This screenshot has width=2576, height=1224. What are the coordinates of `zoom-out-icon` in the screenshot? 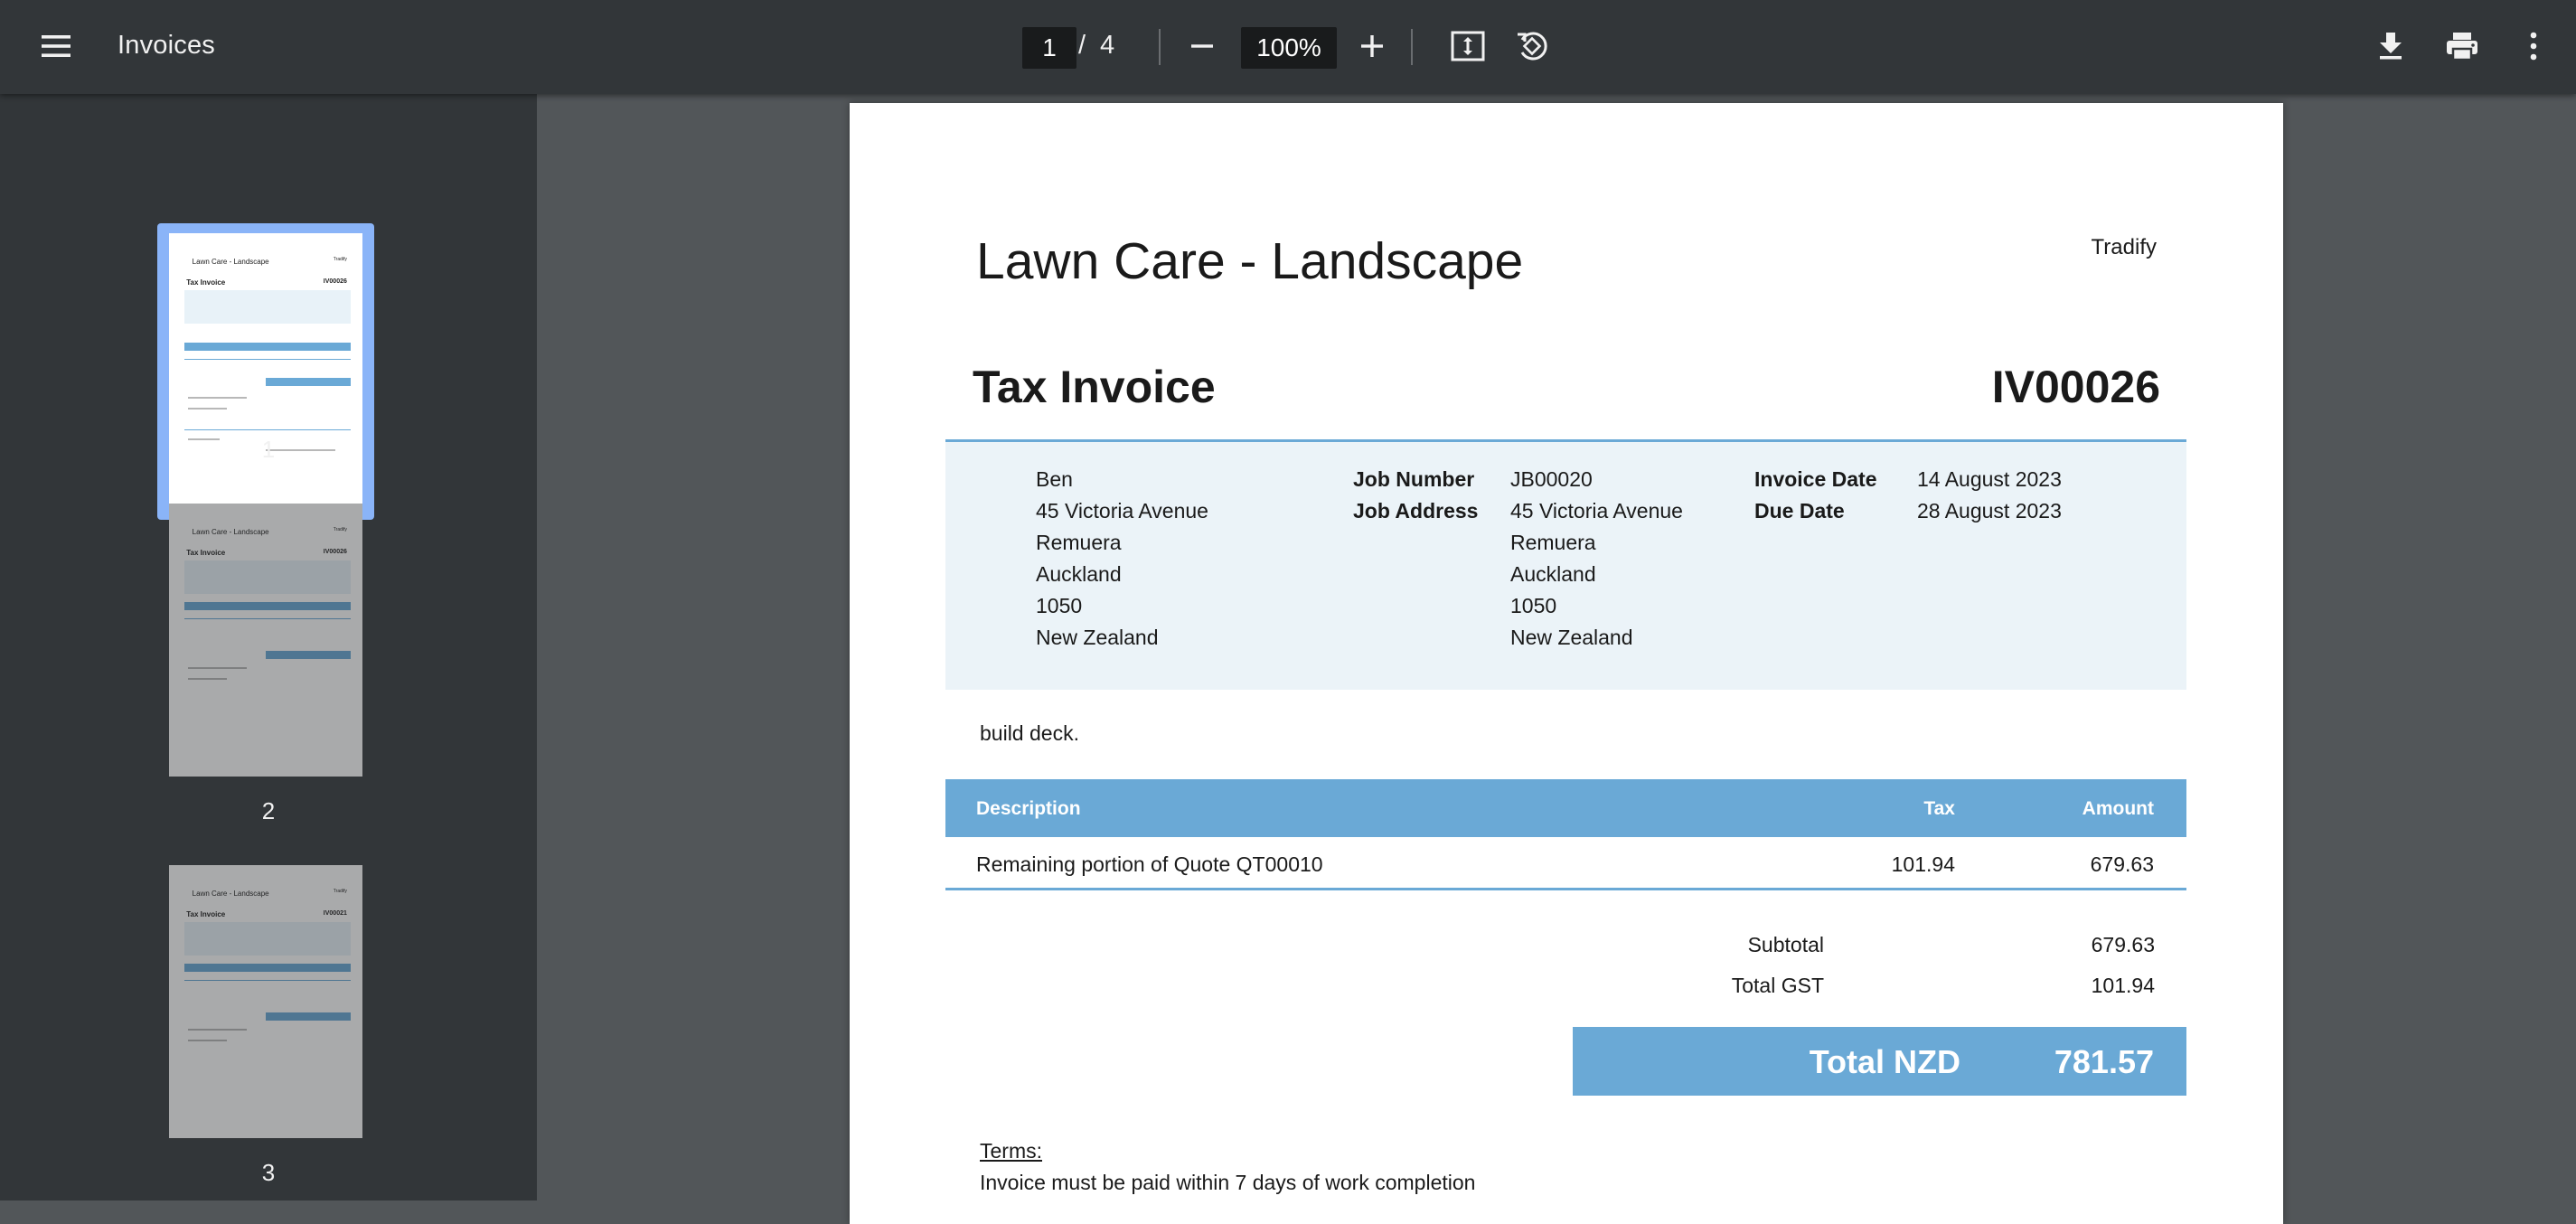 It's located at (1202, 46).